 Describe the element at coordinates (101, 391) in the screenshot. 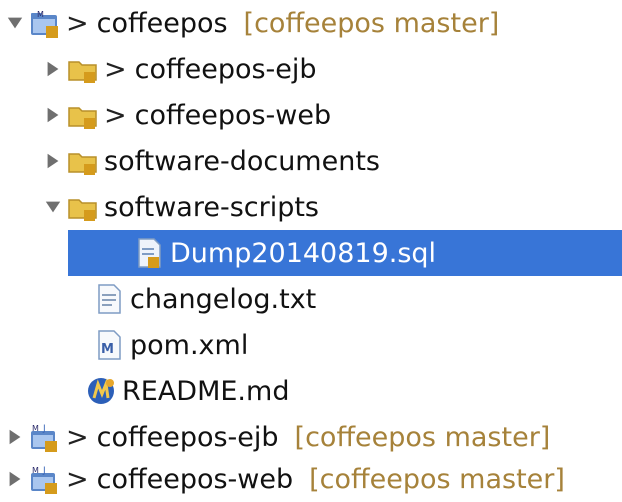

I see `markdown-file-icon` at that location.